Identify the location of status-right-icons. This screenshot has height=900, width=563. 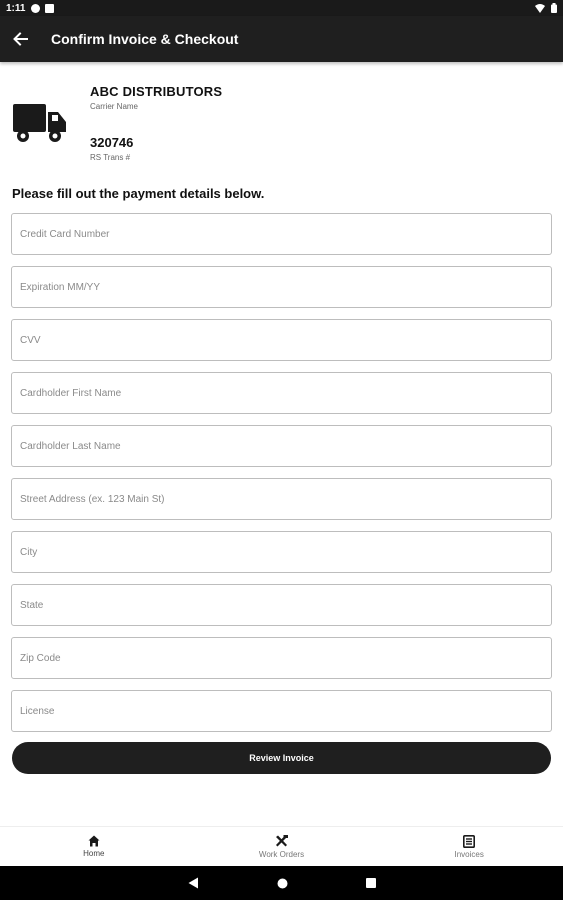
(546, 8).